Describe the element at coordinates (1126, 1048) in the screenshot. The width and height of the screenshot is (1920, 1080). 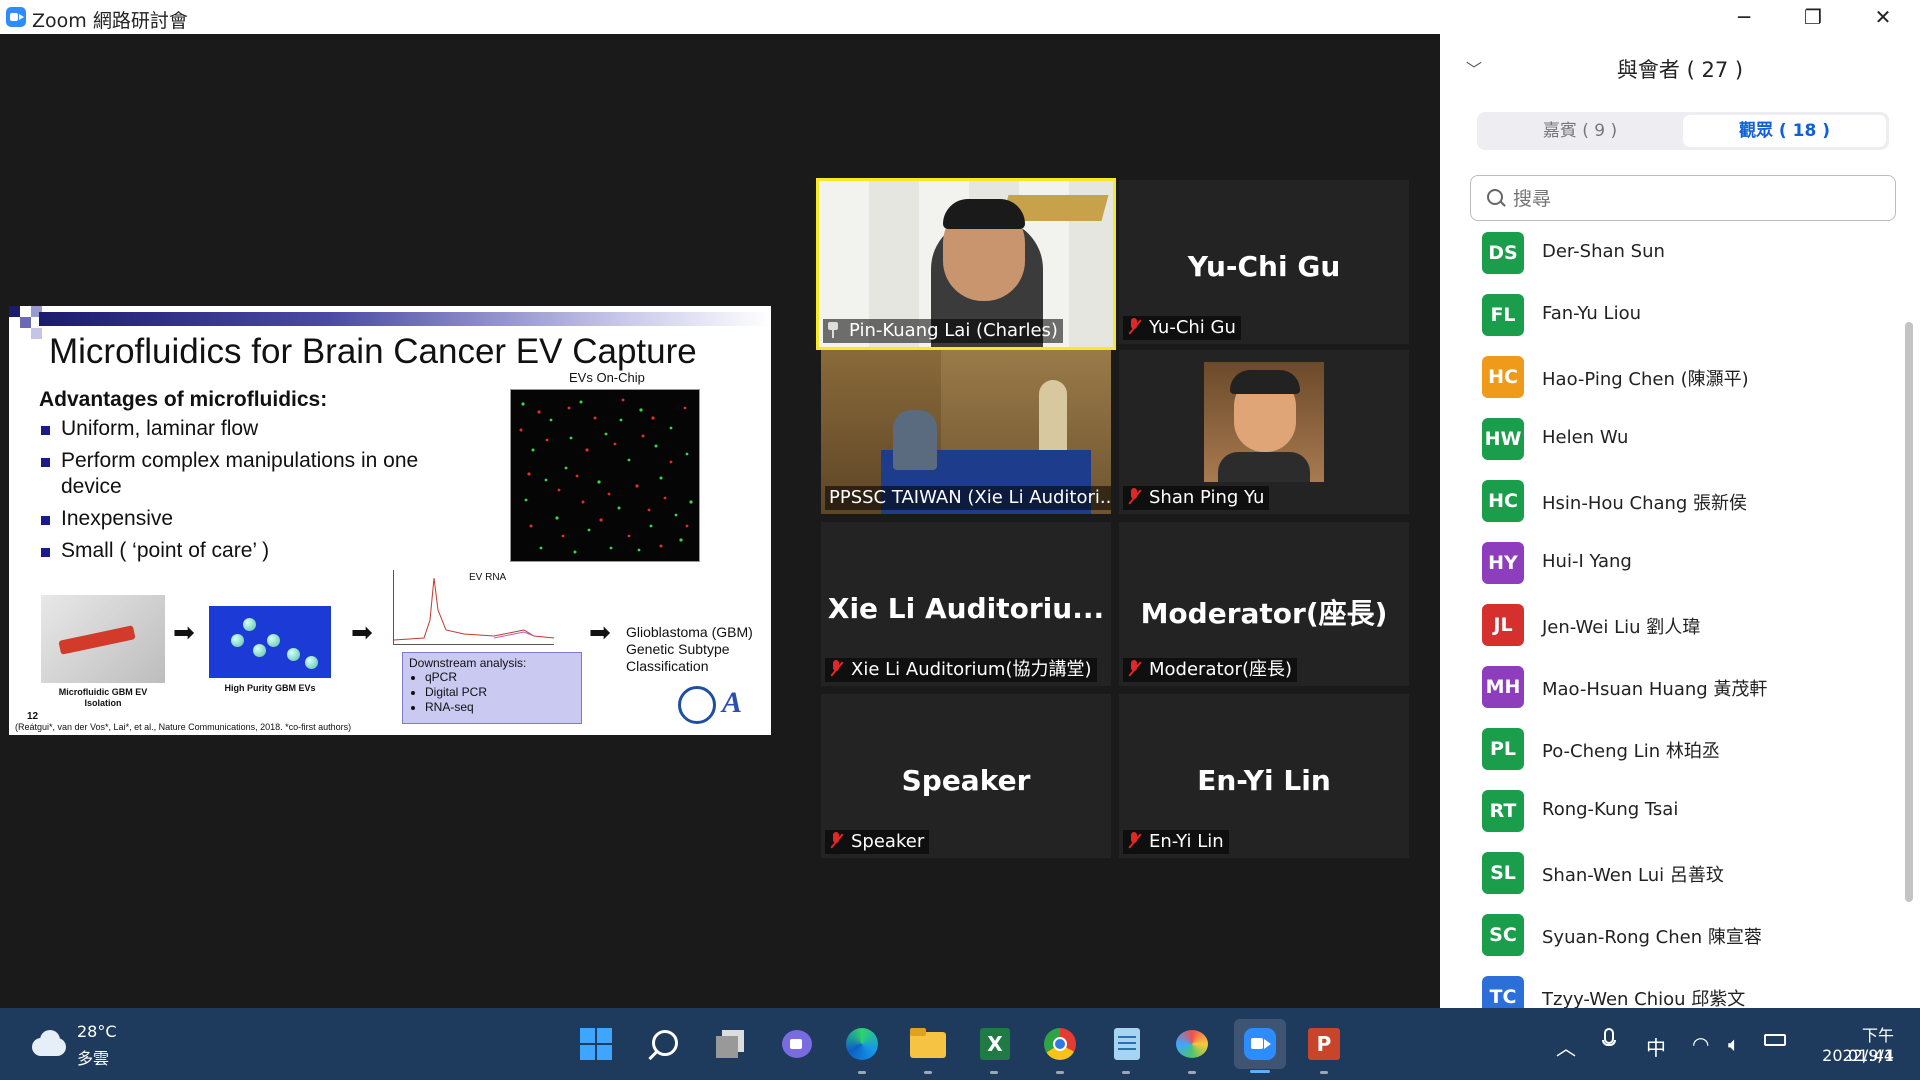
I see `notepad-icon` at that location.